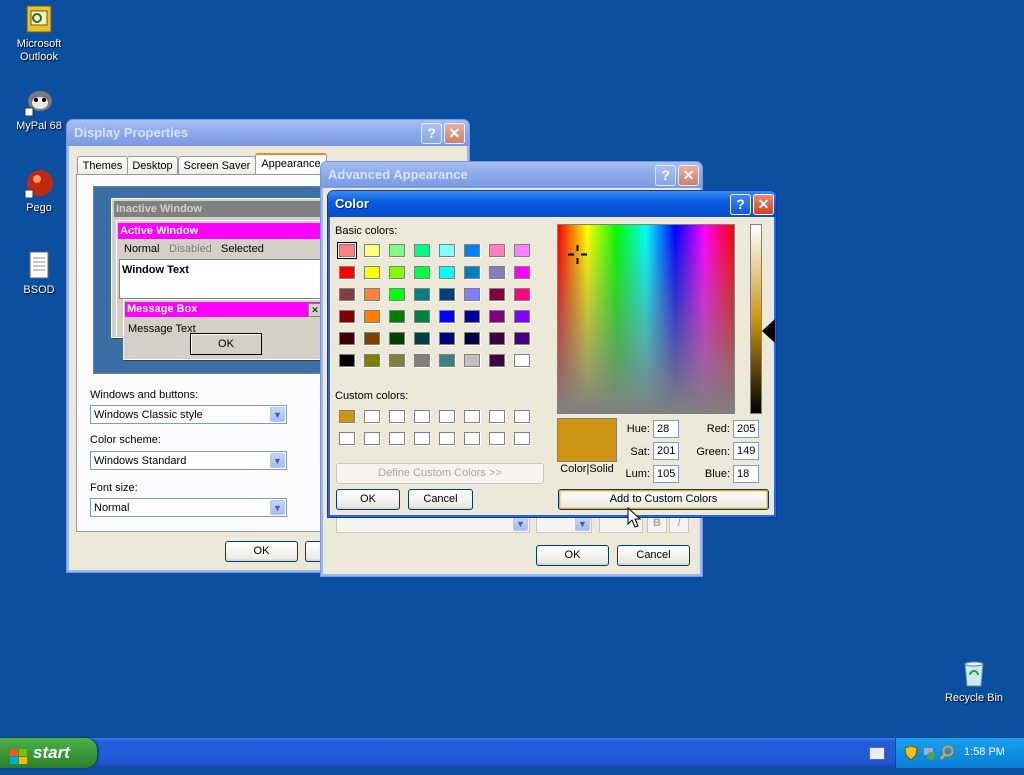  Describe the element at coordinates (268, 133) in the screenshot. I see `display-properties-titlebar: Display Properties` at that location.